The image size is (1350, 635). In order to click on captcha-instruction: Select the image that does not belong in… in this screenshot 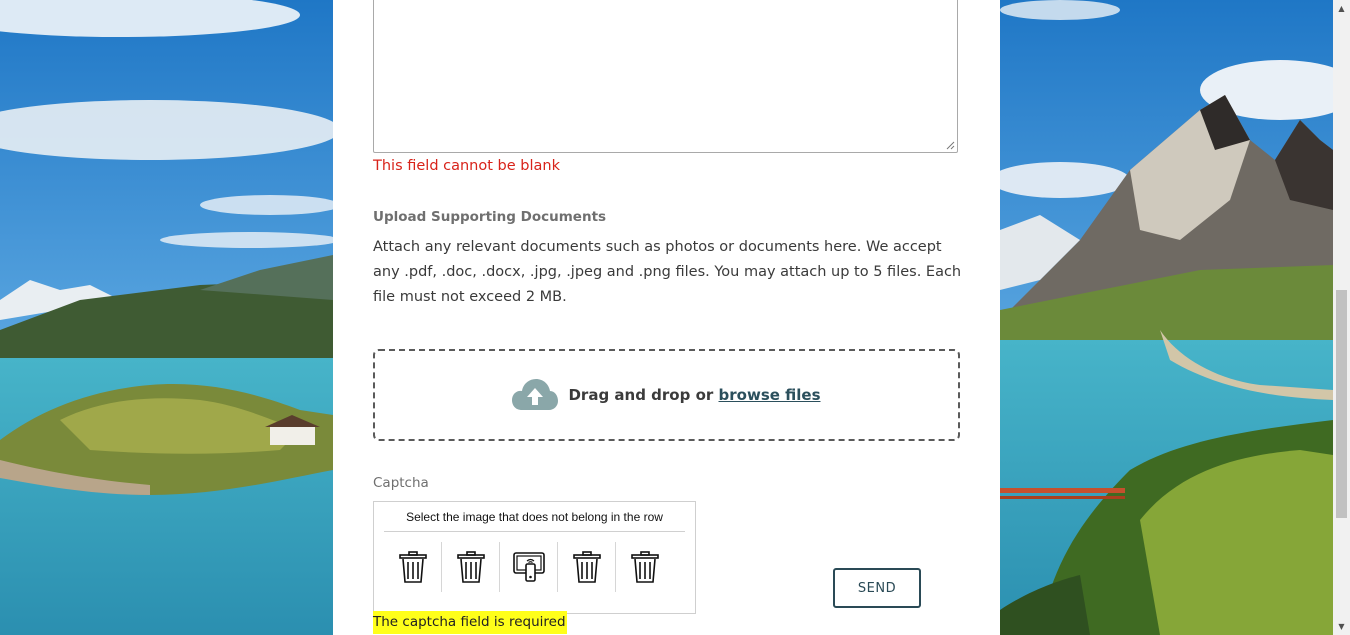, I will do `click(534, 521)`.